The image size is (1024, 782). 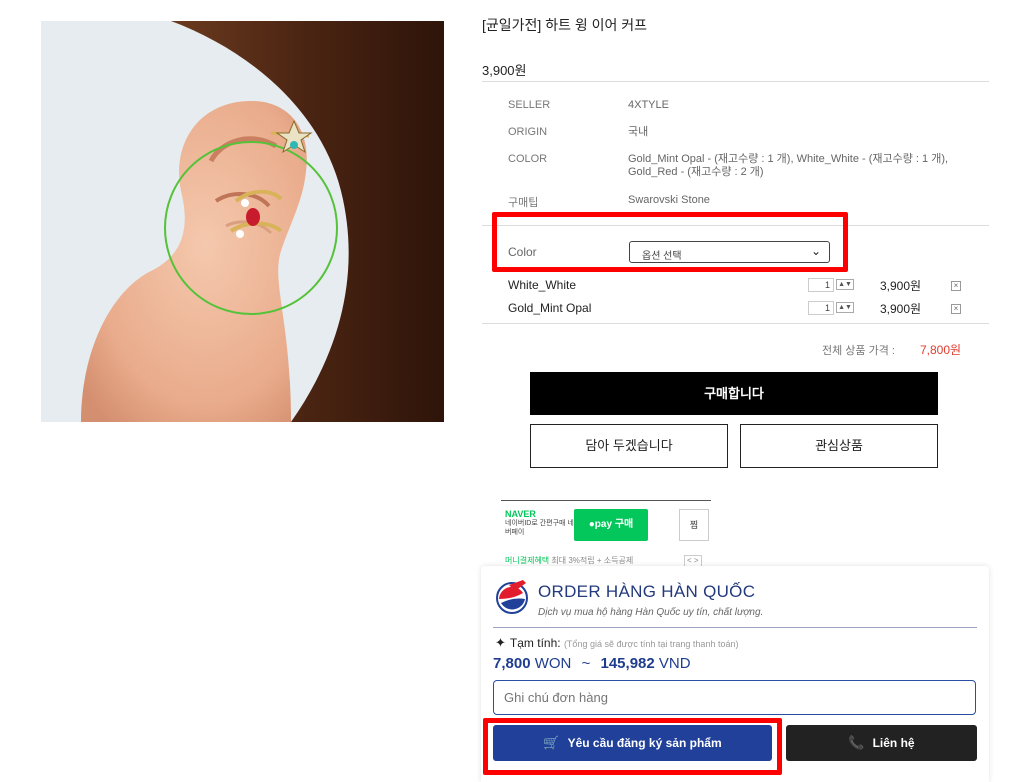 What do you see at coordinates (941, 350) in the screenshot?
I see `total-price: 7,800원` at bounding box center [941, 350].